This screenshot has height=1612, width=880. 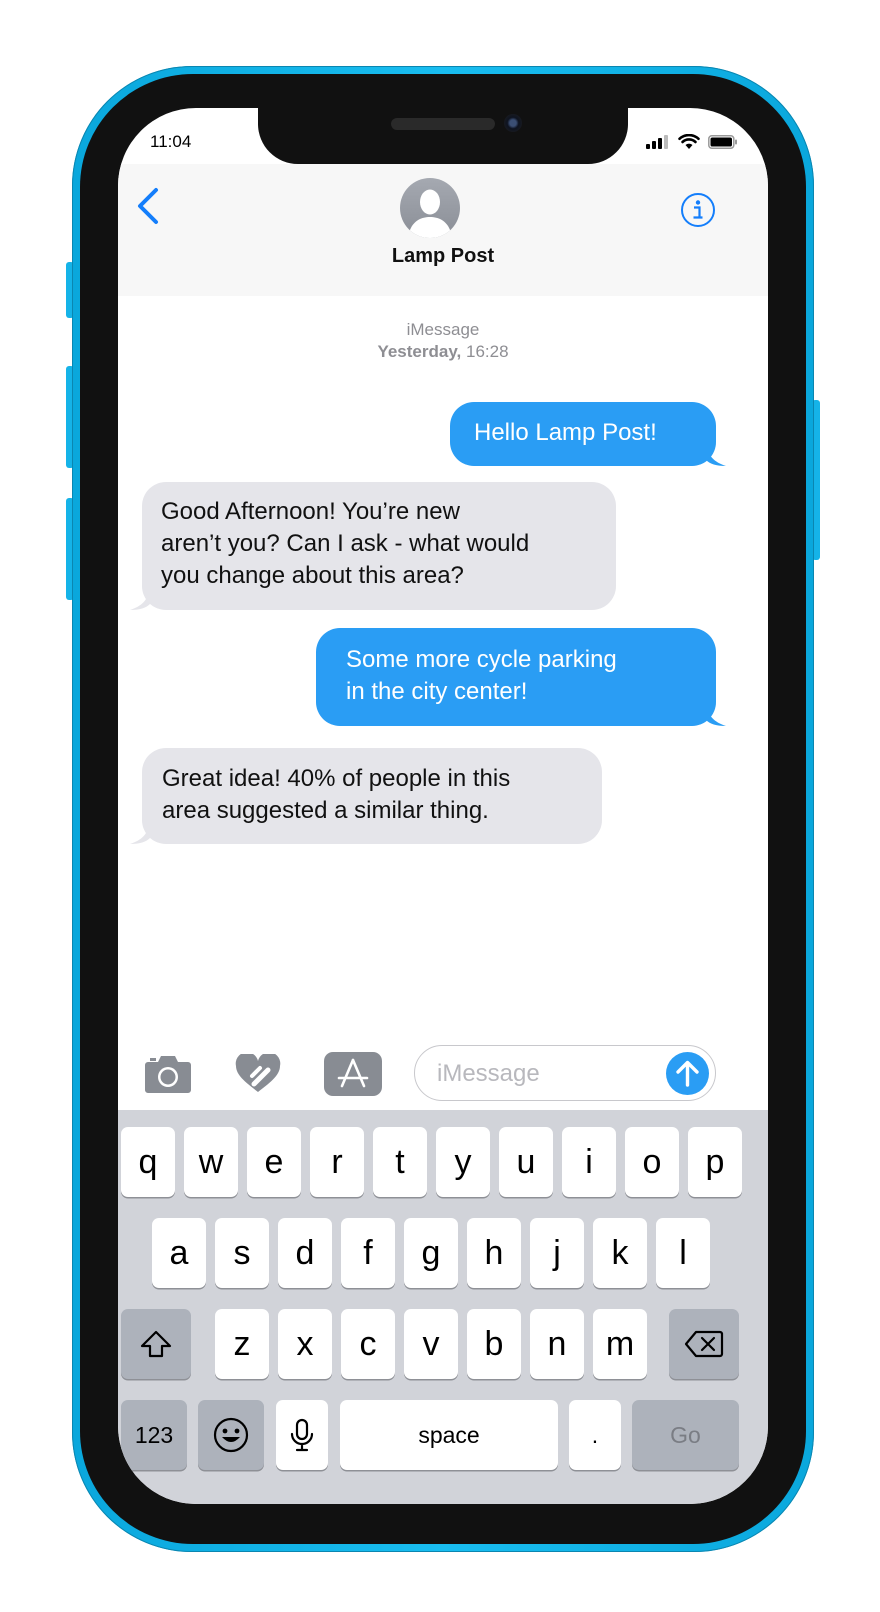 I want to click on key-o: o, so click(x=652, y=1162).